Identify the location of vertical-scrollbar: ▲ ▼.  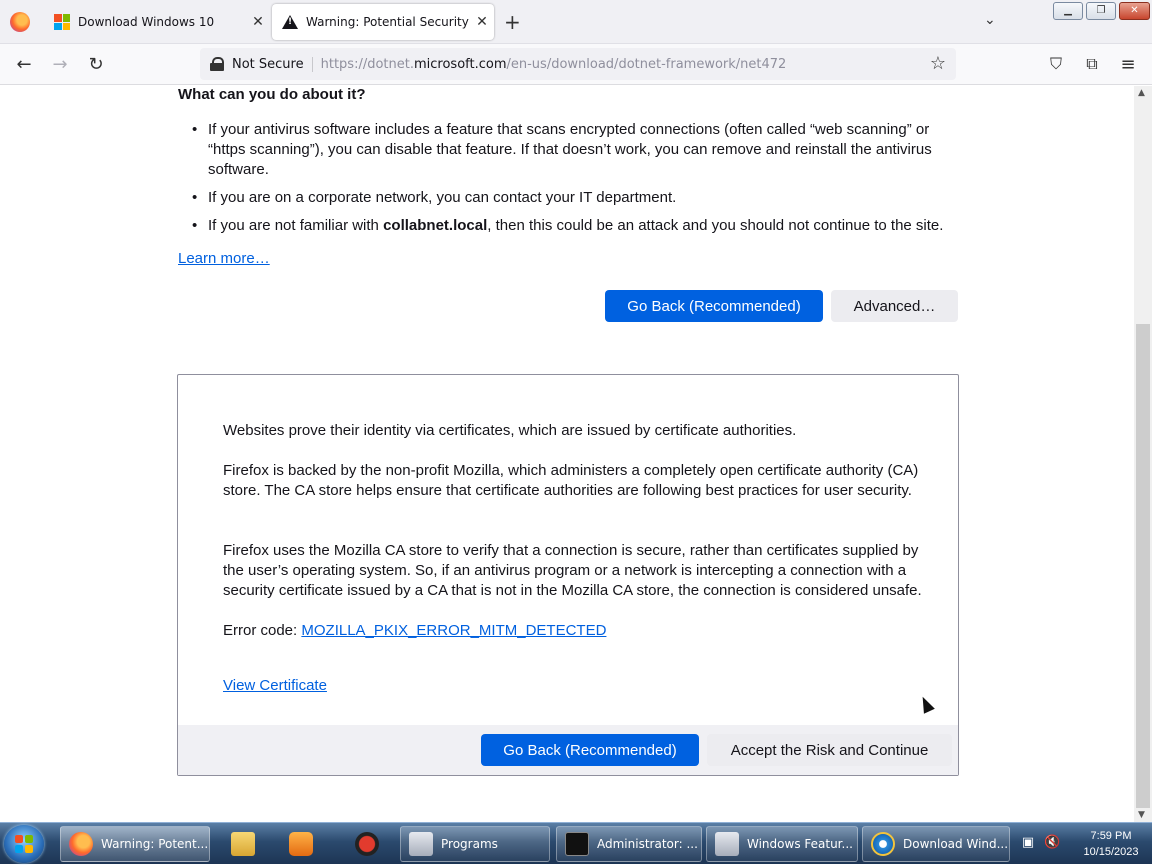
(1143, 454).